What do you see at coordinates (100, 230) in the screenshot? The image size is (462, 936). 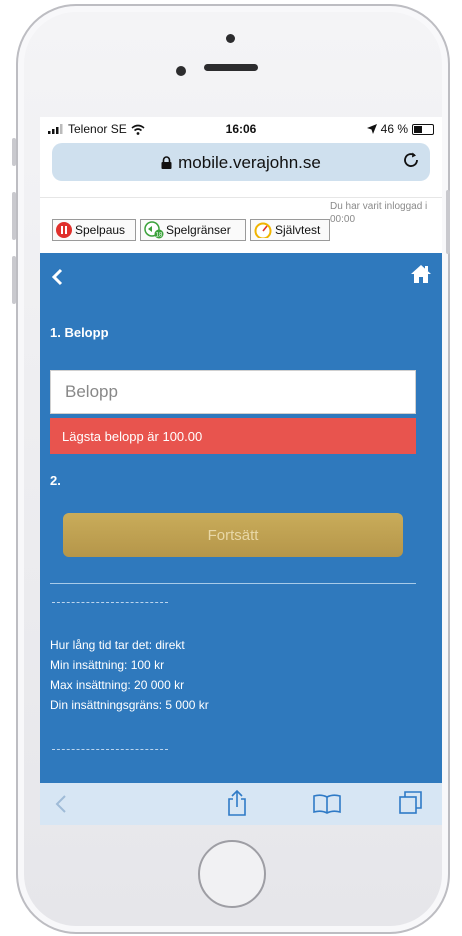 I see `spelpaus-label: Spelpaus` at bounding box center [100, 230].